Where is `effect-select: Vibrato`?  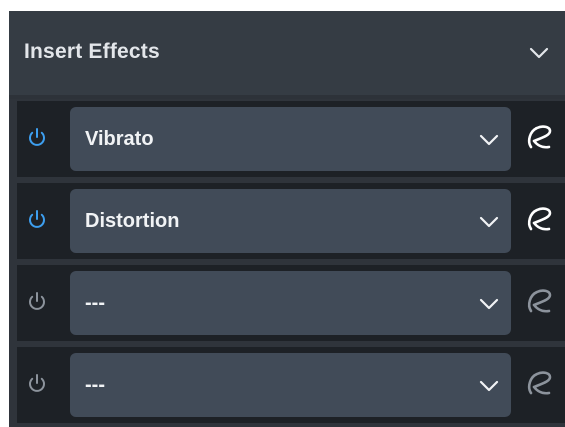 effect-select: Vibrato is located at coordinates (290, 139).